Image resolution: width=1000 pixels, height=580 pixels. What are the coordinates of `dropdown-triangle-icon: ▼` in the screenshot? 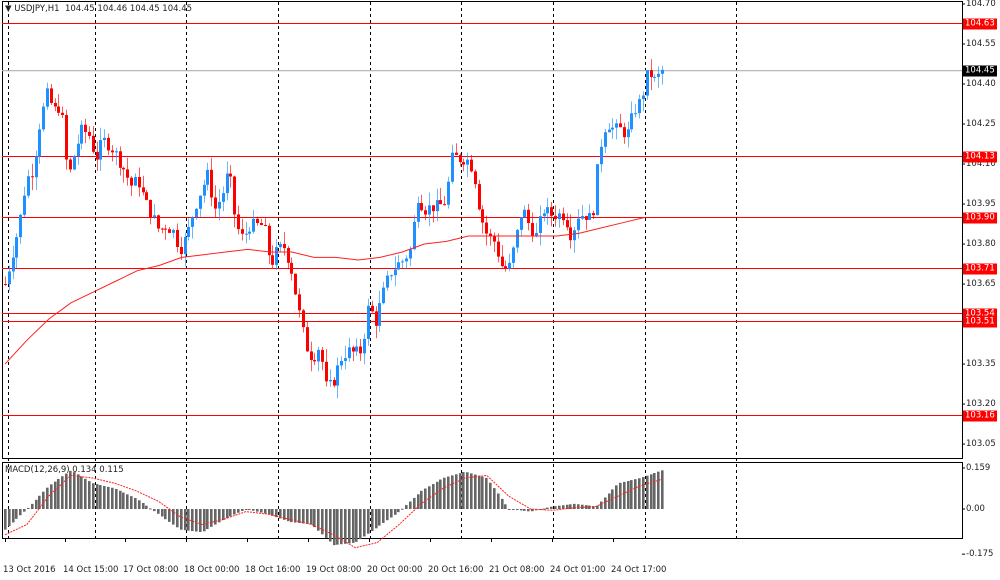 It's located at (8, 9).